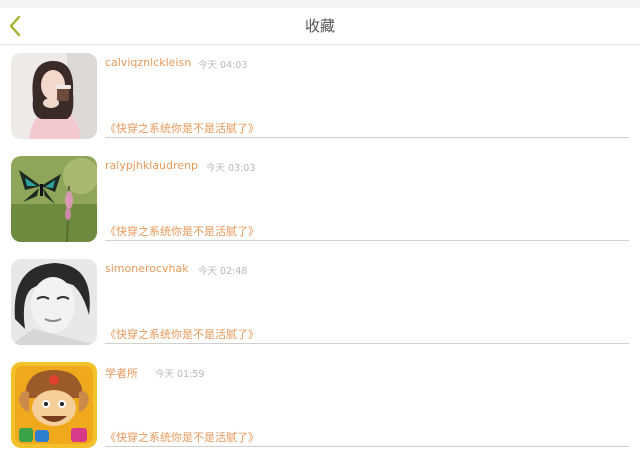  What do you see at coordinates (148, 62) in the screenshot?
I see `username: calviqznlckleisn` at bounding box center [148, 62].